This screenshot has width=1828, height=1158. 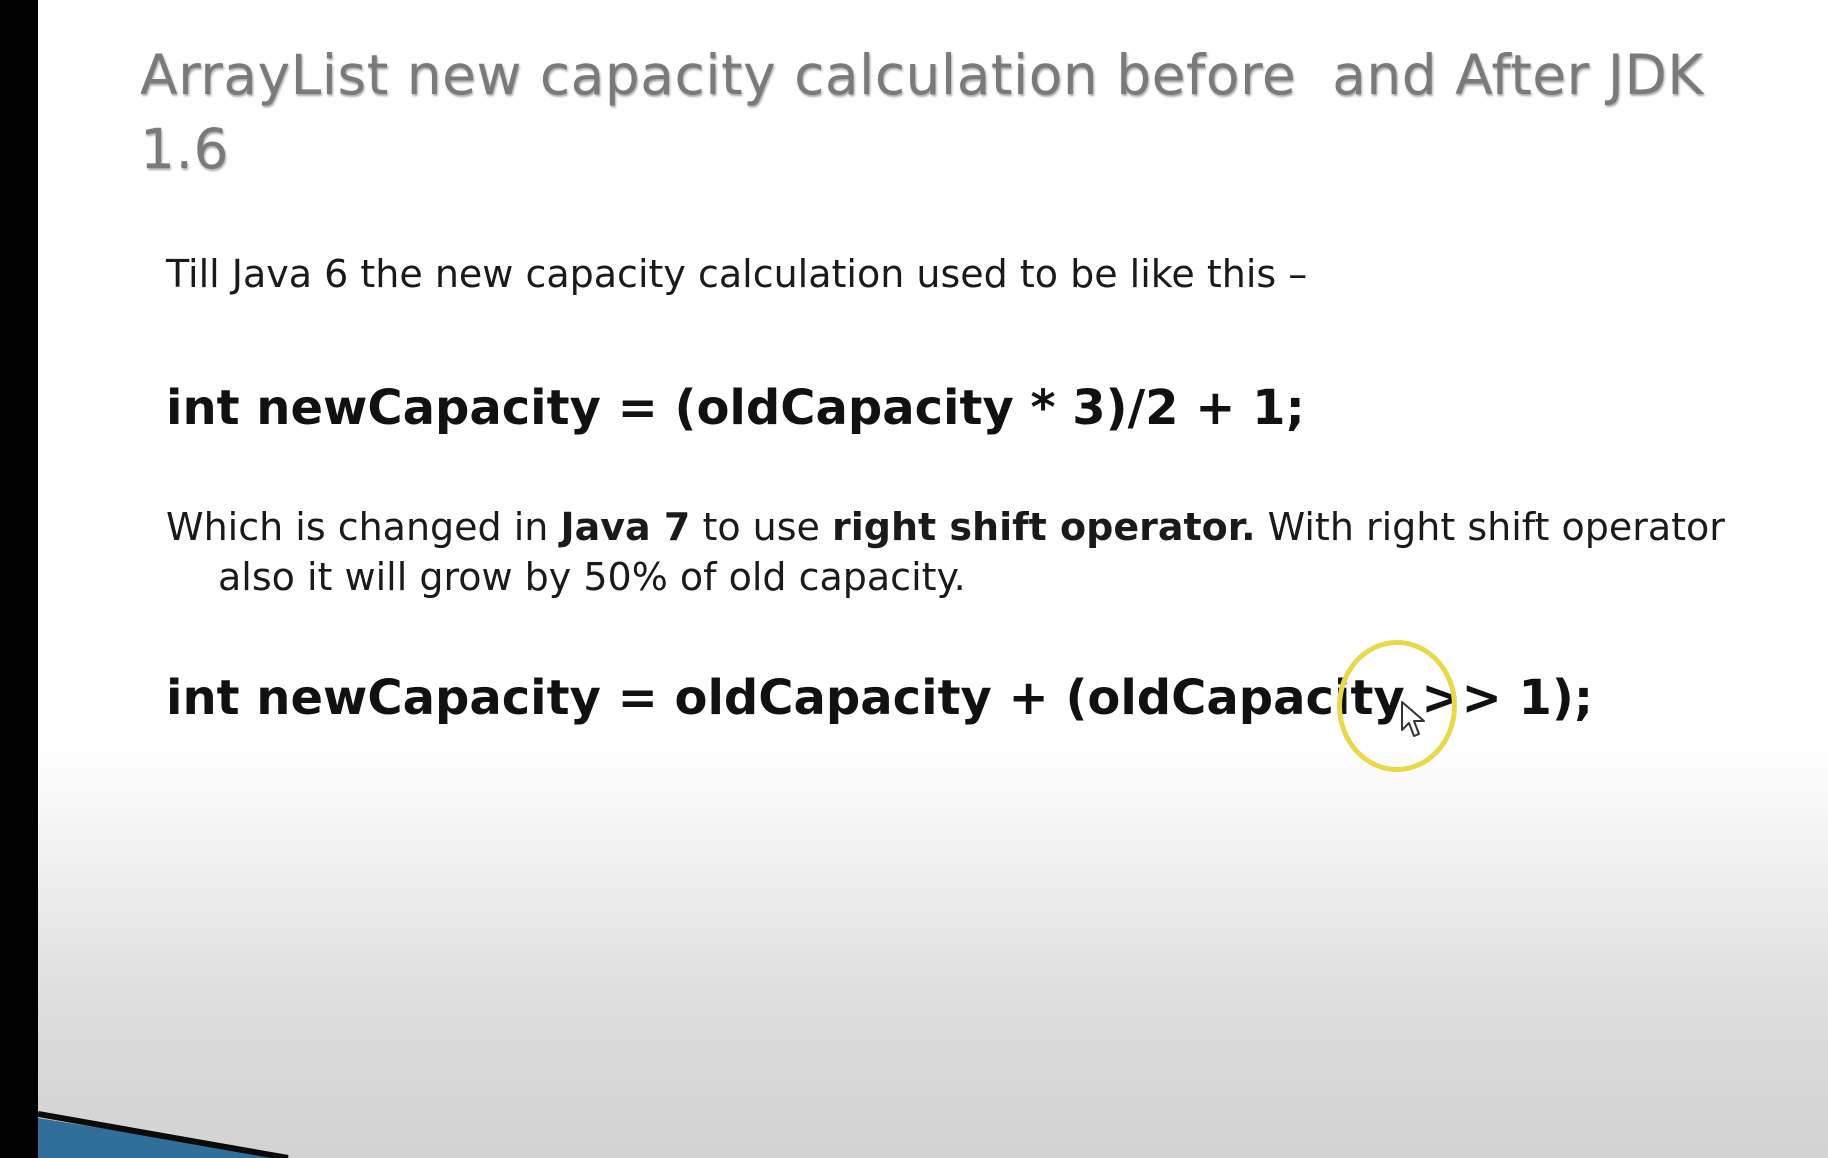 What do you see at coordinates (761, 527) in the screenshot?
I see `change-text-part2: to use` at bounding box center [761, 527].